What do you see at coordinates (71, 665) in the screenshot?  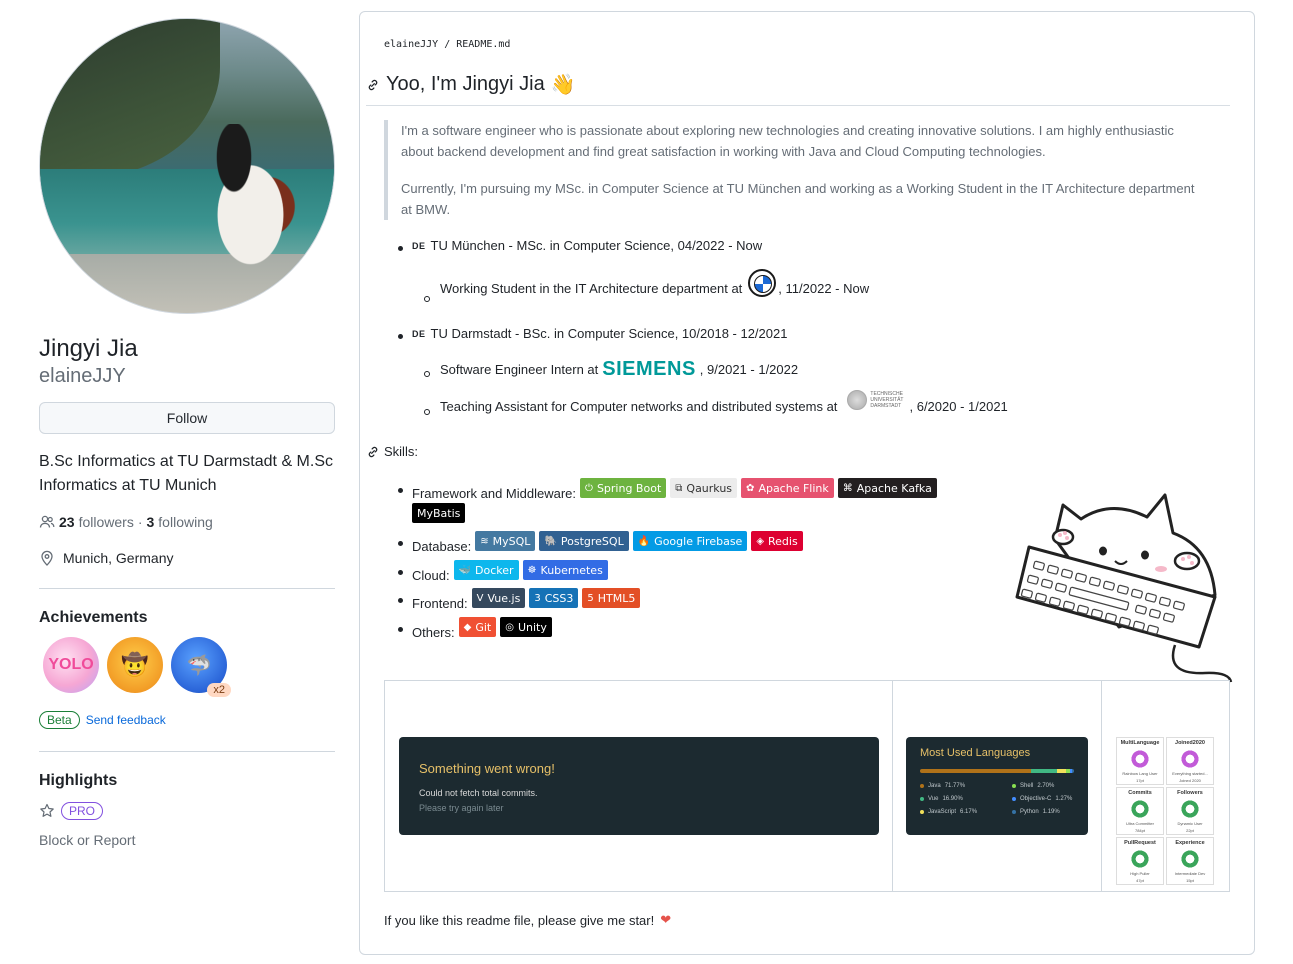 I see `yolo-badge: YOLO` at bounding box center [71, 665].